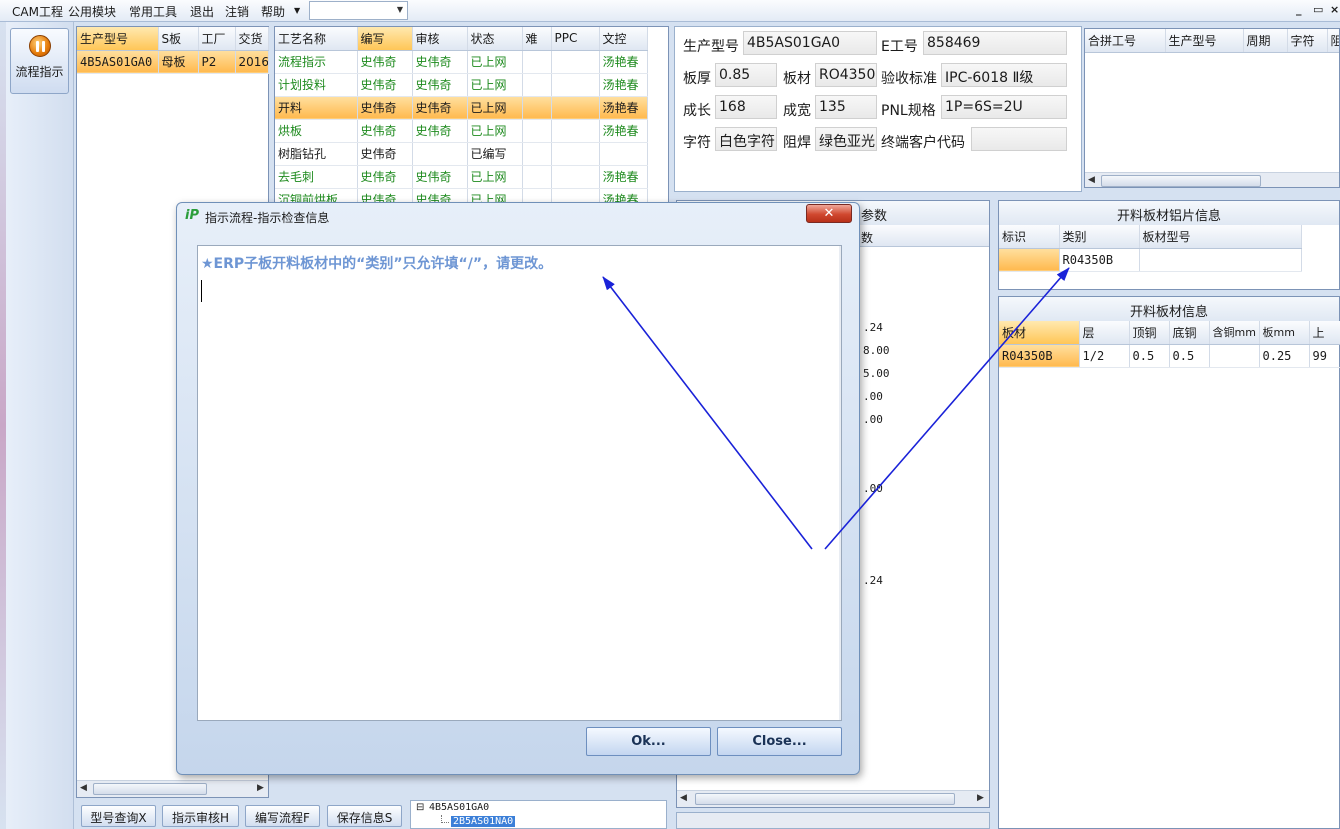  I want to click on annotation-arrows, so click(836, 408).